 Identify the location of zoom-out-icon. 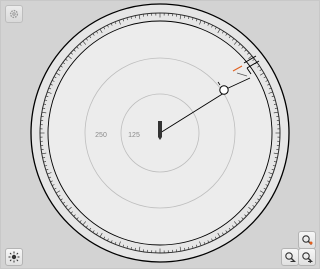
(290, 257).